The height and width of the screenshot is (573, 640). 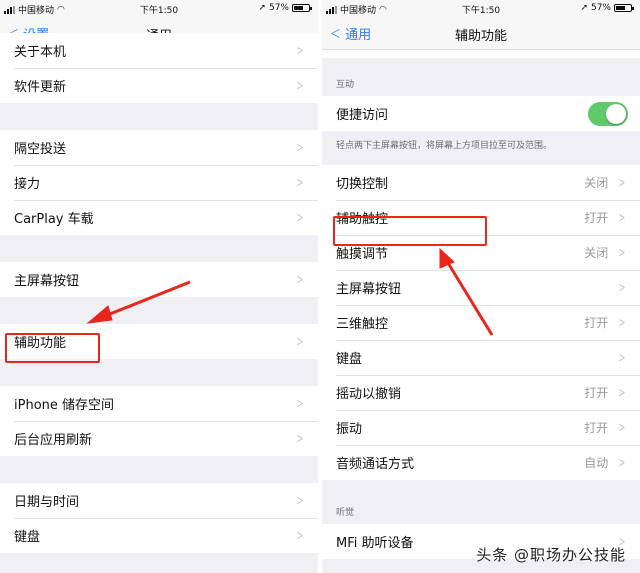 What do you see at coordinates (362, 219) in the screenshot?
I see `row-label: 辅助触控` at bounding box center [362, 219].